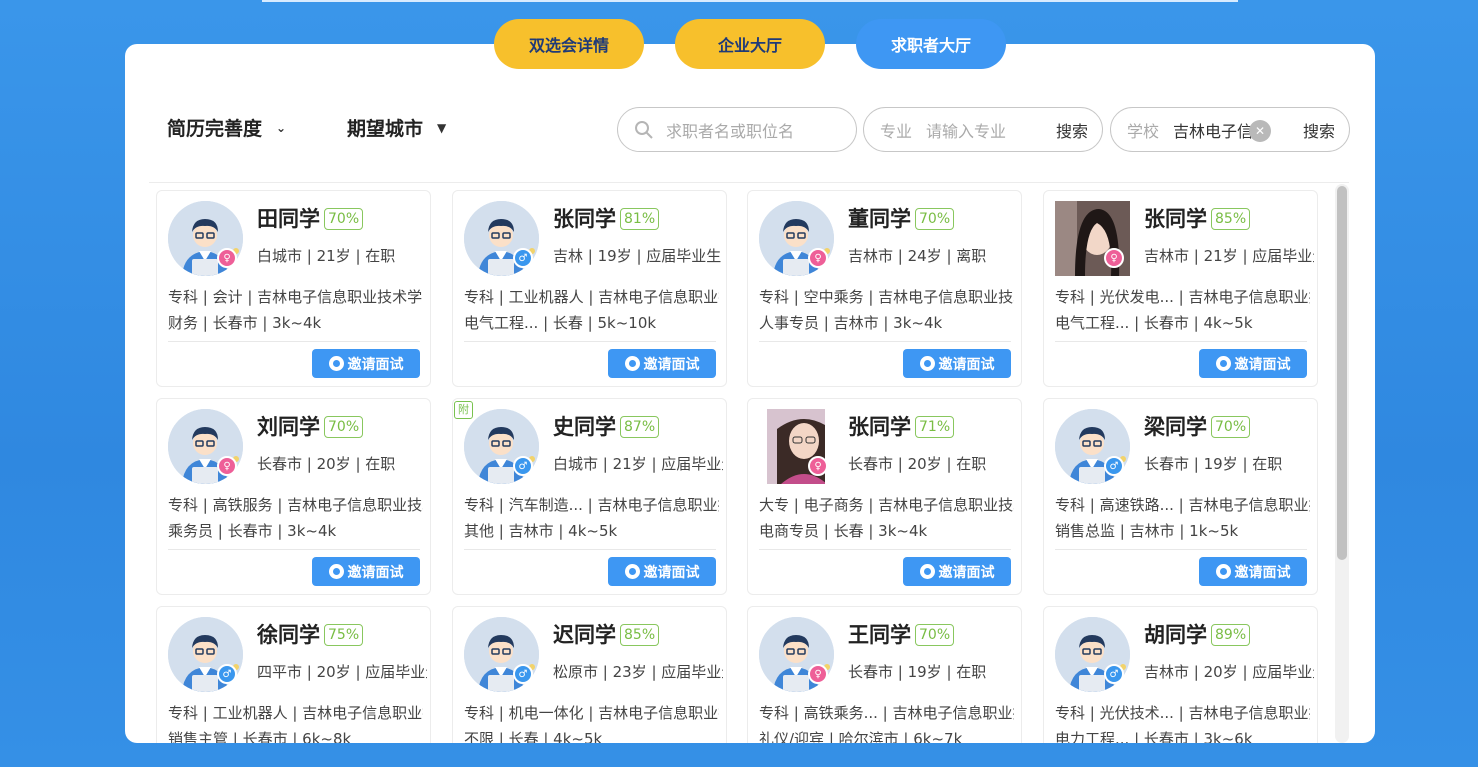  Describe the element at coordinates (1197, 634) in the screenshot. I see `candidate-name: 胡同学 89%` at that location.